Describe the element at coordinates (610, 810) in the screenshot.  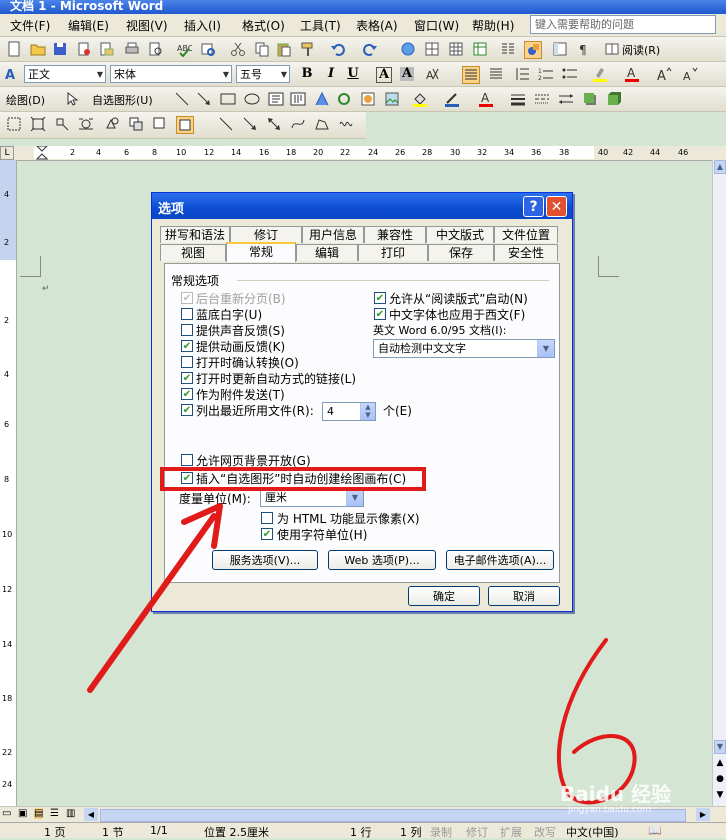
I see `watermark-url: jingyan.baidu.com` at that location.